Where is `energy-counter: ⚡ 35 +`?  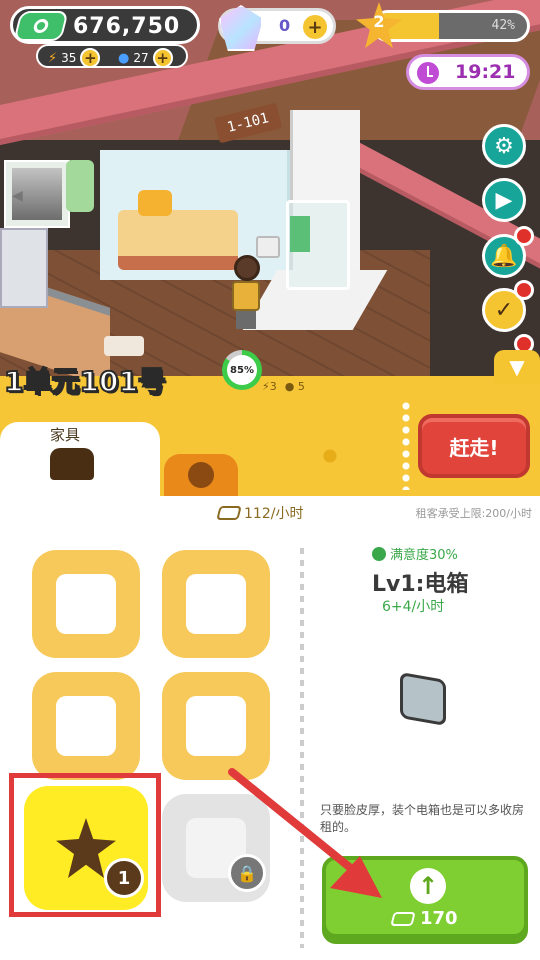 energy-counter: ⚡ 35 + is located at coordinates (74, 58).